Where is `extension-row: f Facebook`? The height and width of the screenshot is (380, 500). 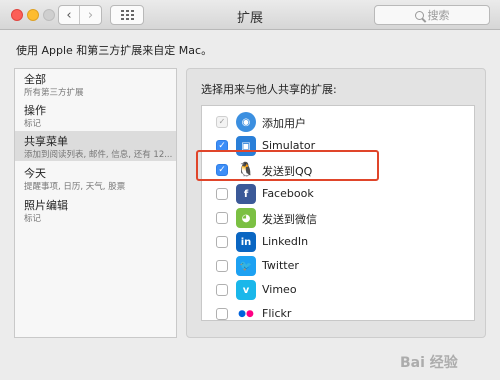
extension-row: f Facebook is located at coordinates (338, 194).